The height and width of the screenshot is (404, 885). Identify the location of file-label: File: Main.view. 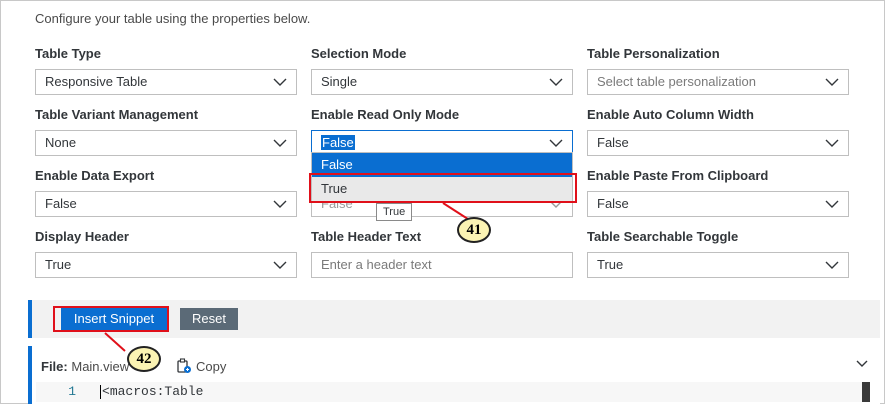
(85, 366).